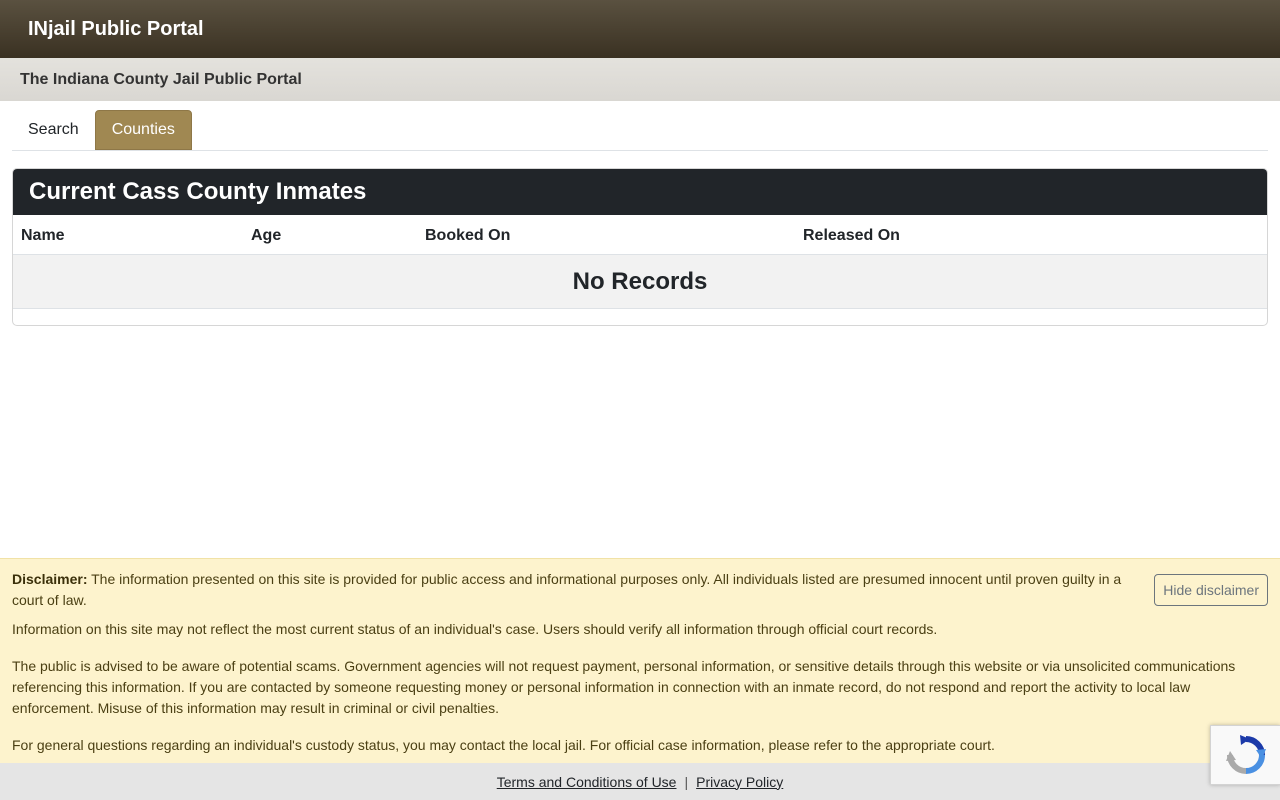  Describe the element at coordinates (640, 192) in the screenshot. I see `inmates-card-title: Current Cass County Inmates` at that location.